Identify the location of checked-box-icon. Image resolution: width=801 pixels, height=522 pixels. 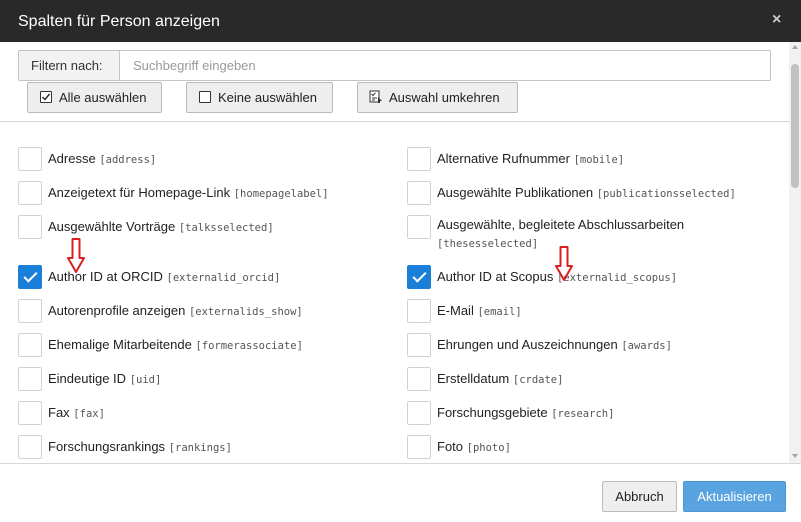
(46, 97).